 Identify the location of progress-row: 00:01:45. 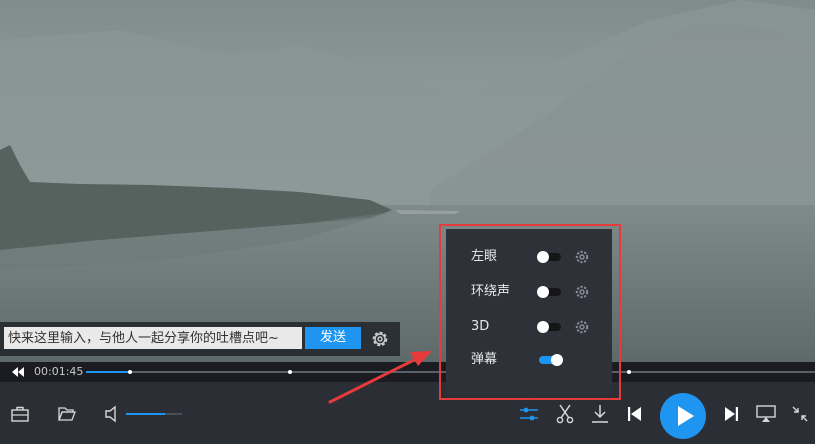
(407, 372).